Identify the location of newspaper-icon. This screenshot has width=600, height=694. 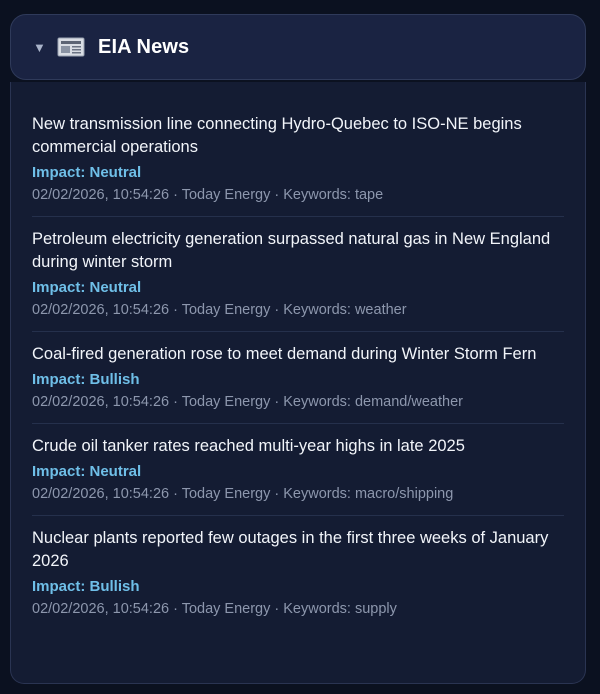
(71, 47).